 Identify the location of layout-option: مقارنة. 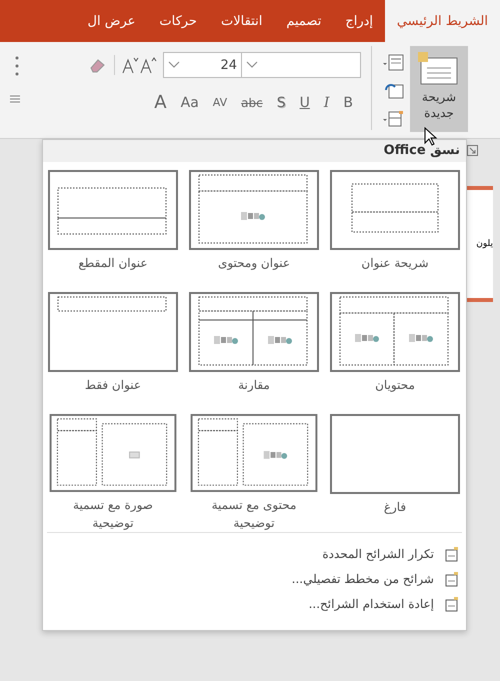
(254, 351).